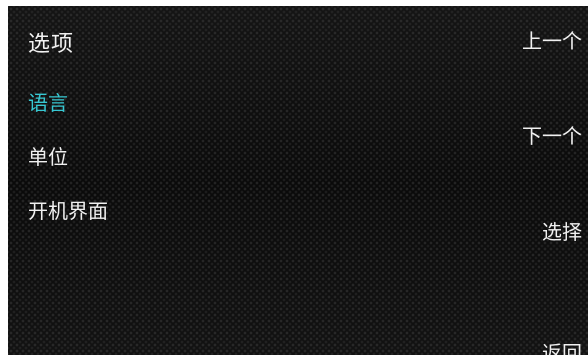  Describe the element at coordinates (552, 134) in the screenshot. I see `next-softkey: 下一个` at that location.